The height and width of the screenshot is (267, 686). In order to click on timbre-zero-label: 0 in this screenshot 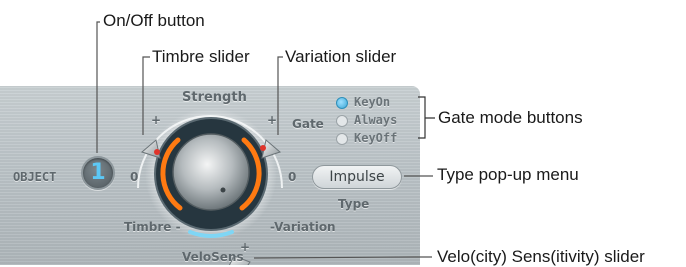, I will do `click(134, 177)`.